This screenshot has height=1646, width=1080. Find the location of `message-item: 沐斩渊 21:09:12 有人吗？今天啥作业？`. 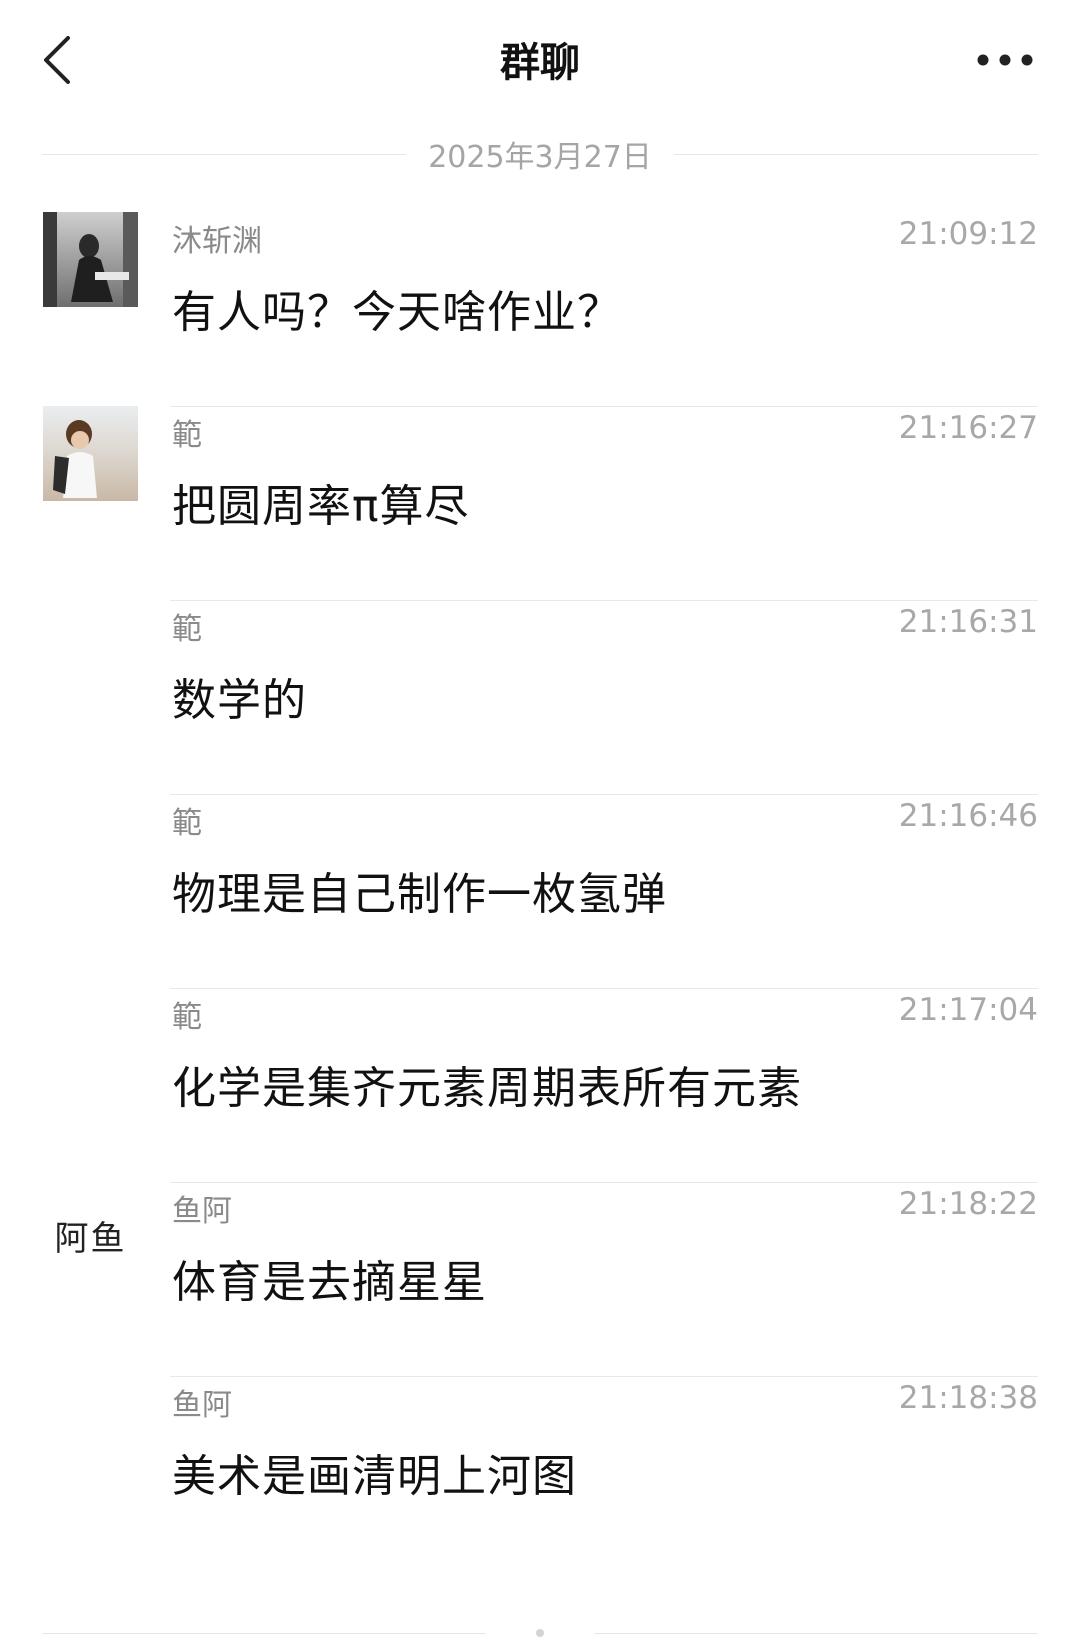

message-item: 沐斩渊 21:09:12 有人吗？今天啥作业？ is located at coordinates (540, 305).